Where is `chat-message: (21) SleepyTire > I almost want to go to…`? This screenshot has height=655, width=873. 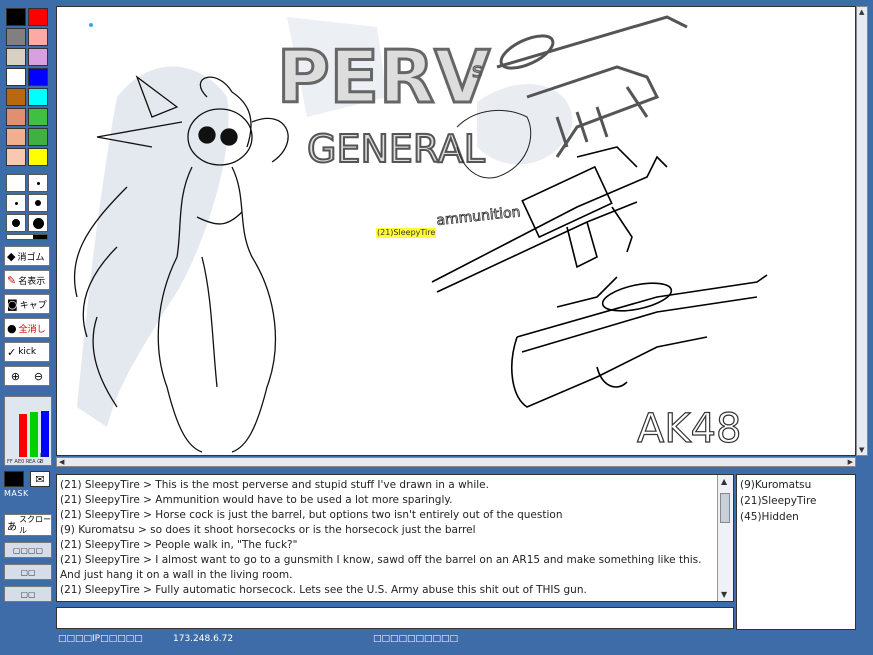 chat-message: (21) SleepyTire > I almost want to go to… is located at coordinates (381, 567).